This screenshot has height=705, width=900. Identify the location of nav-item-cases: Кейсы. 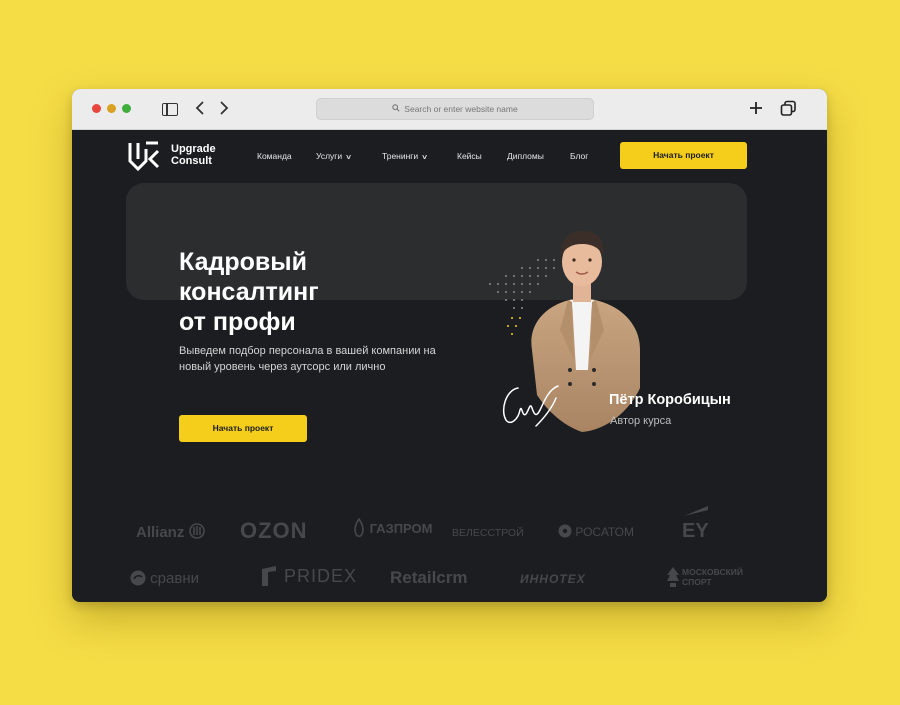
(469, 156).